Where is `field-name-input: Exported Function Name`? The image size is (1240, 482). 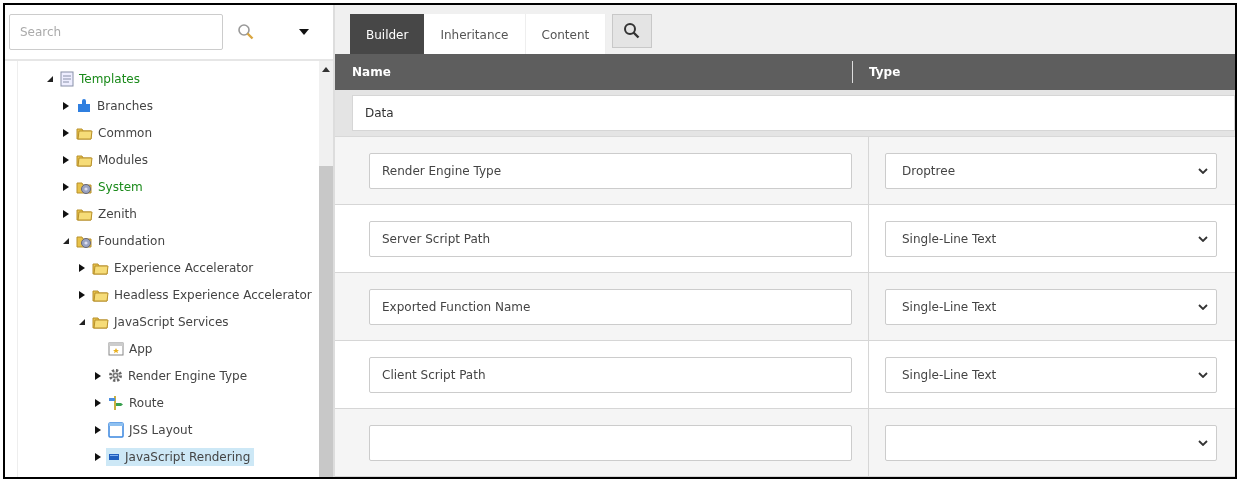
field-name-input: Exported Function Name is located at coordinates (610, 306).